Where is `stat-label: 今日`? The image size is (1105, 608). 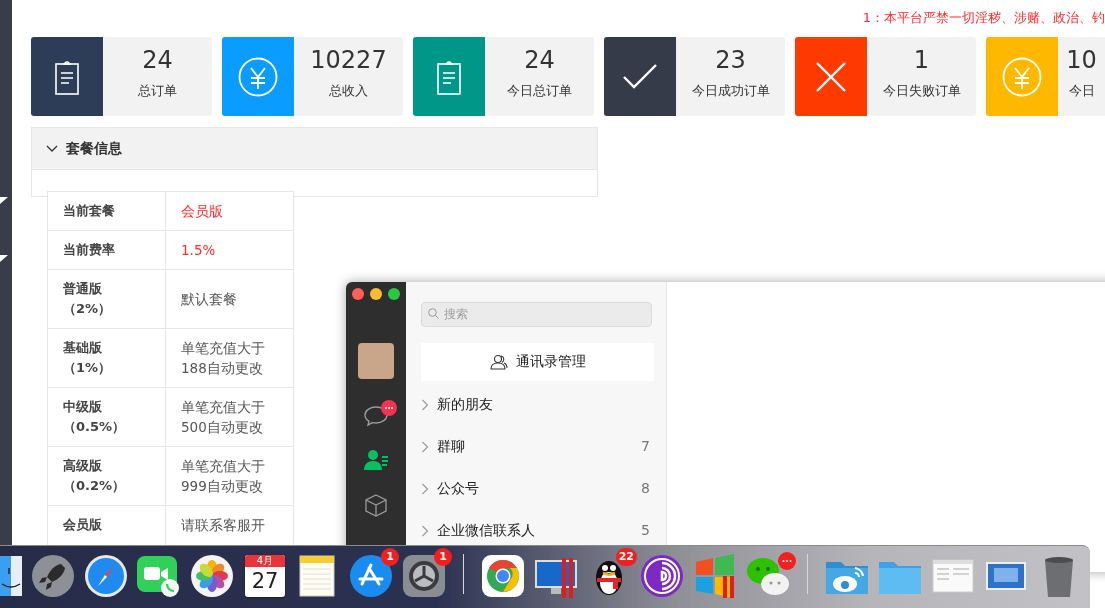
stat-label: 今日 is located at coordinates (1081, 91).